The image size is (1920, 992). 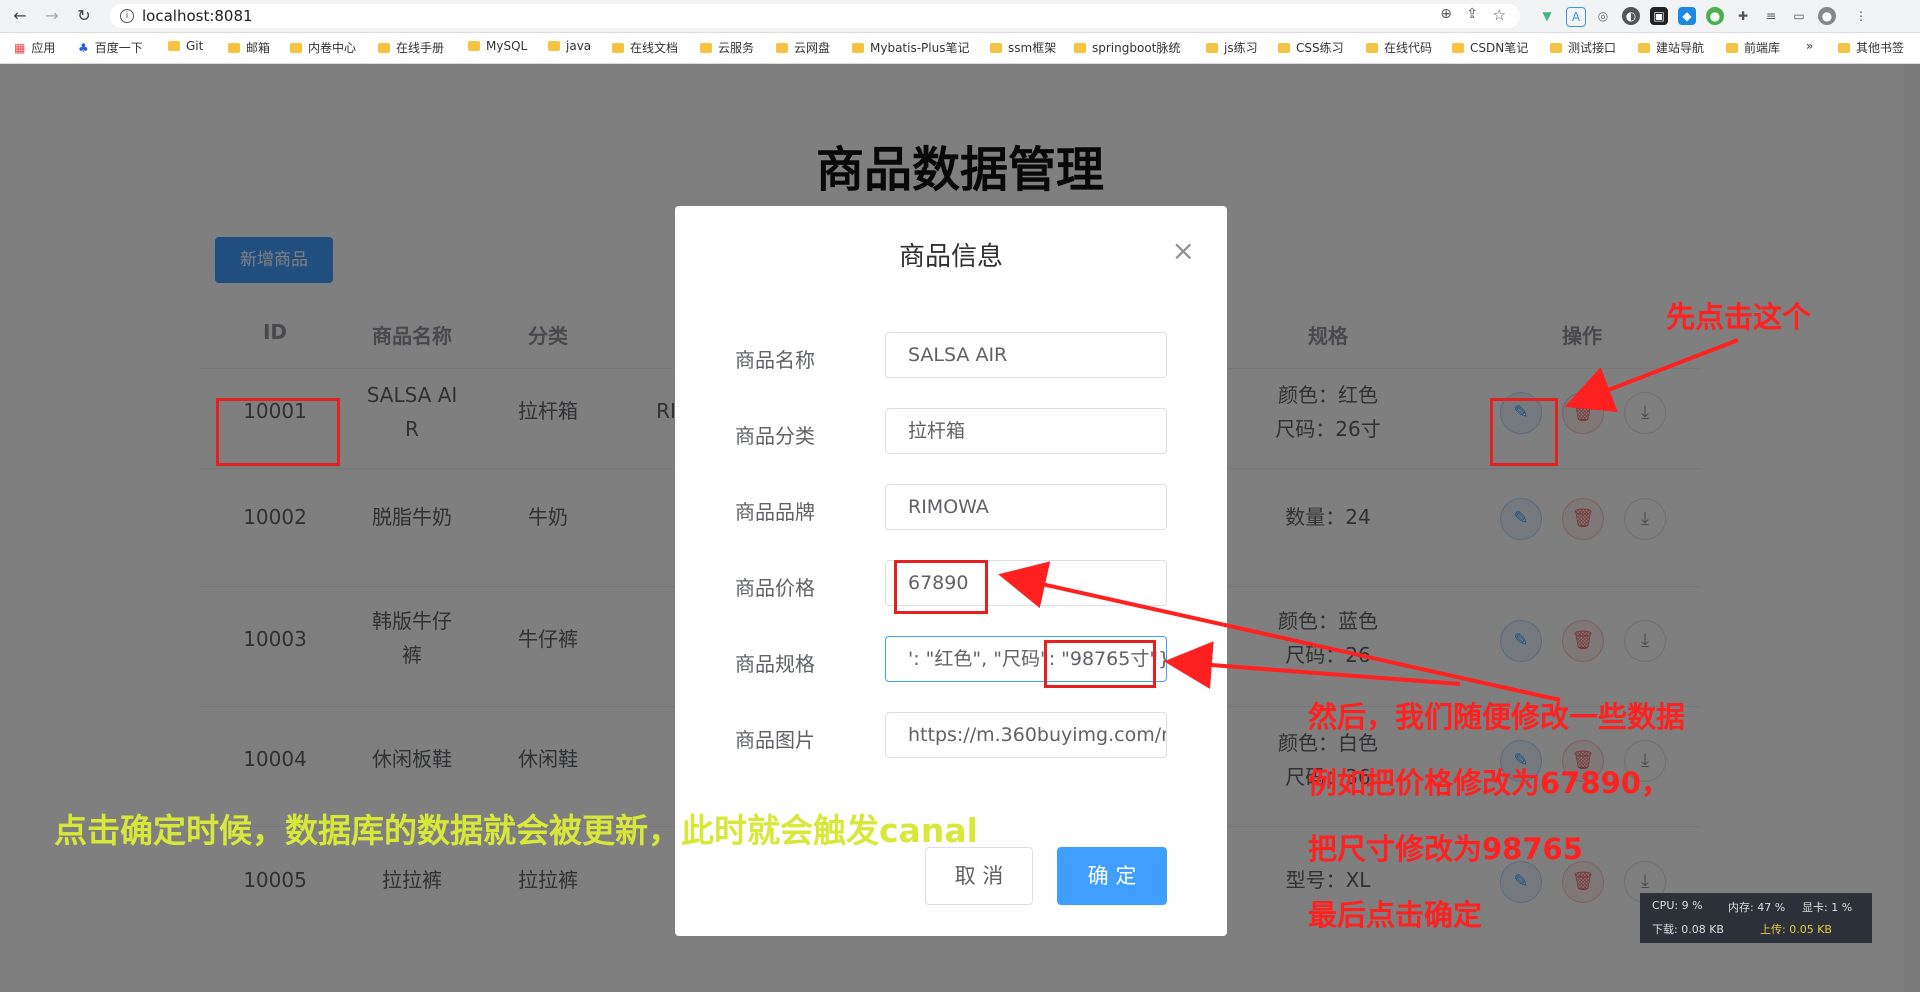 I want to click on memory-usage: 内存: 47 %, so click(x=1757, y=907).